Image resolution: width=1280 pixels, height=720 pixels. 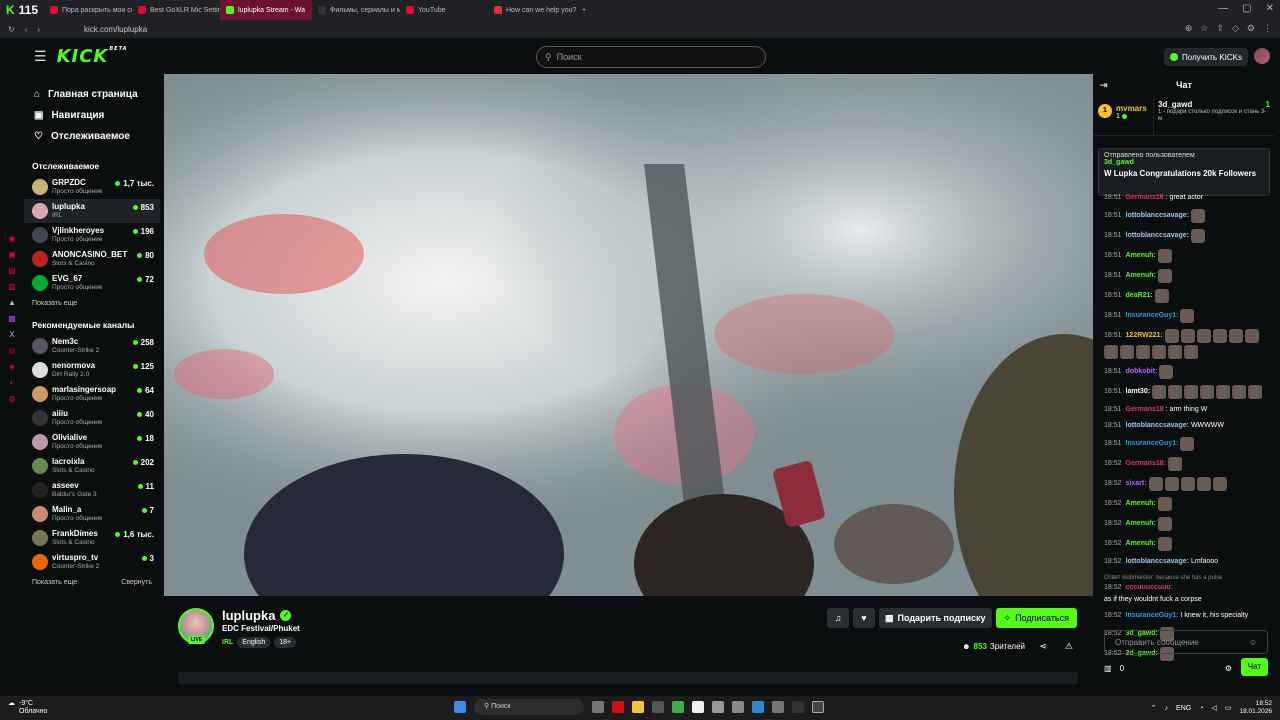 What do you see at coordinates (1036, 618) in the screenshot?
I see `subscribe-button: ✧ Подписаться` at bounding box center [1036, 618].